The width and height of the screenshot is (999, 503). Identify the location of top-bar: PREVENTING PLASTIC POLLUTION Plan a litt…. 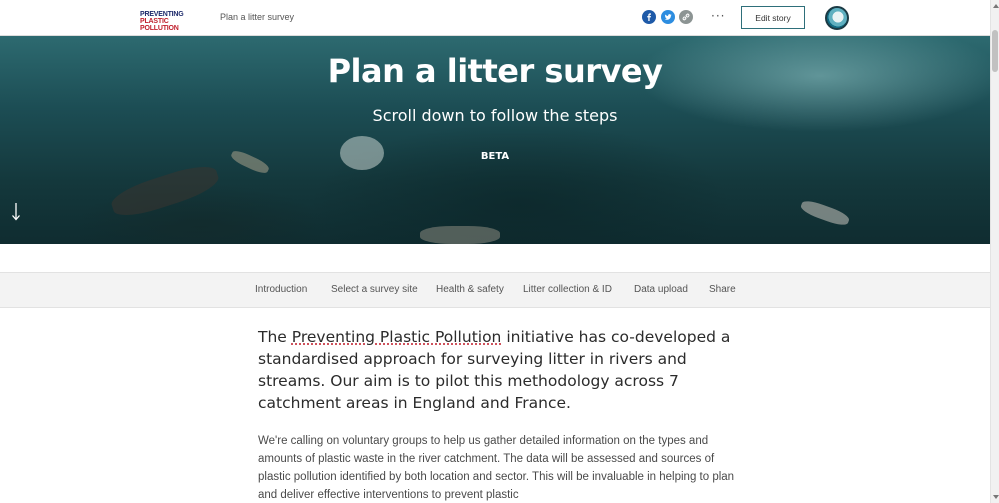
(495, 18).